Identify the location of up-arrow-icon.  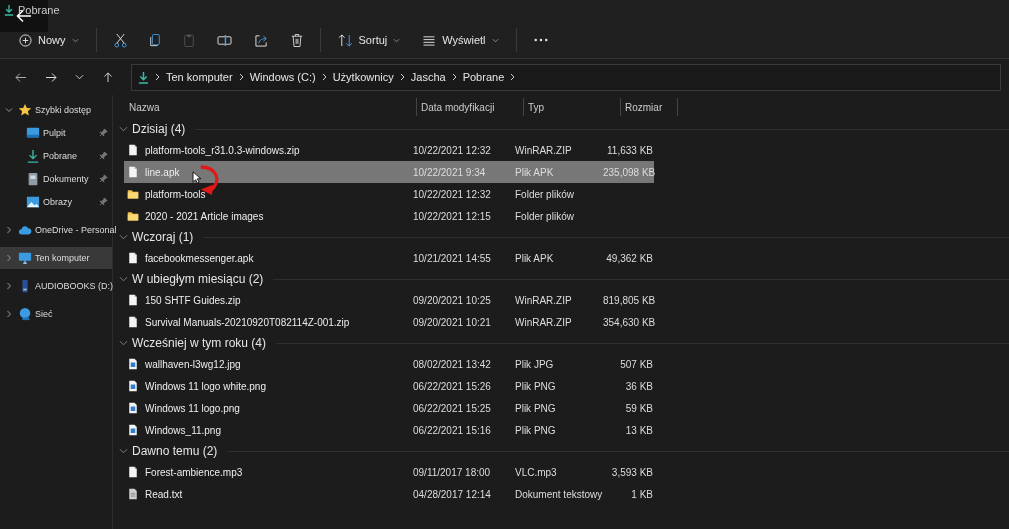
(108, 77).